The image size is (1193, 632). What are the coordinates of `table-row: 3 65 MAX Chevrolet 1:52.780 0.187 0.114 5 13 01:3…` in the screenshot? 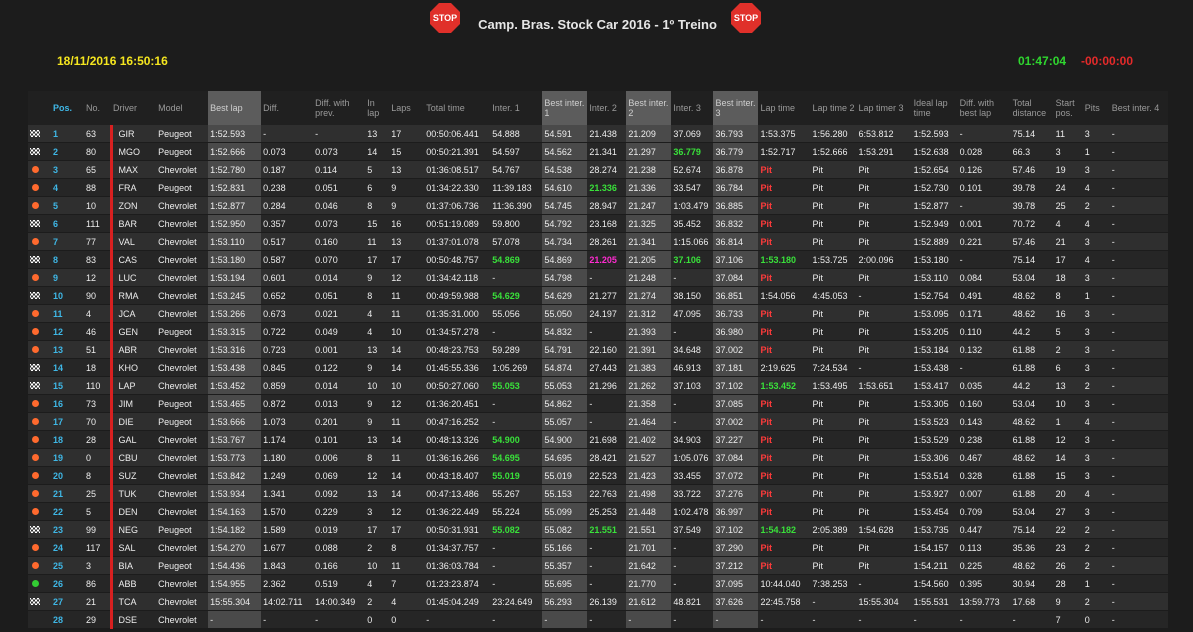 It's located at (598, 169).